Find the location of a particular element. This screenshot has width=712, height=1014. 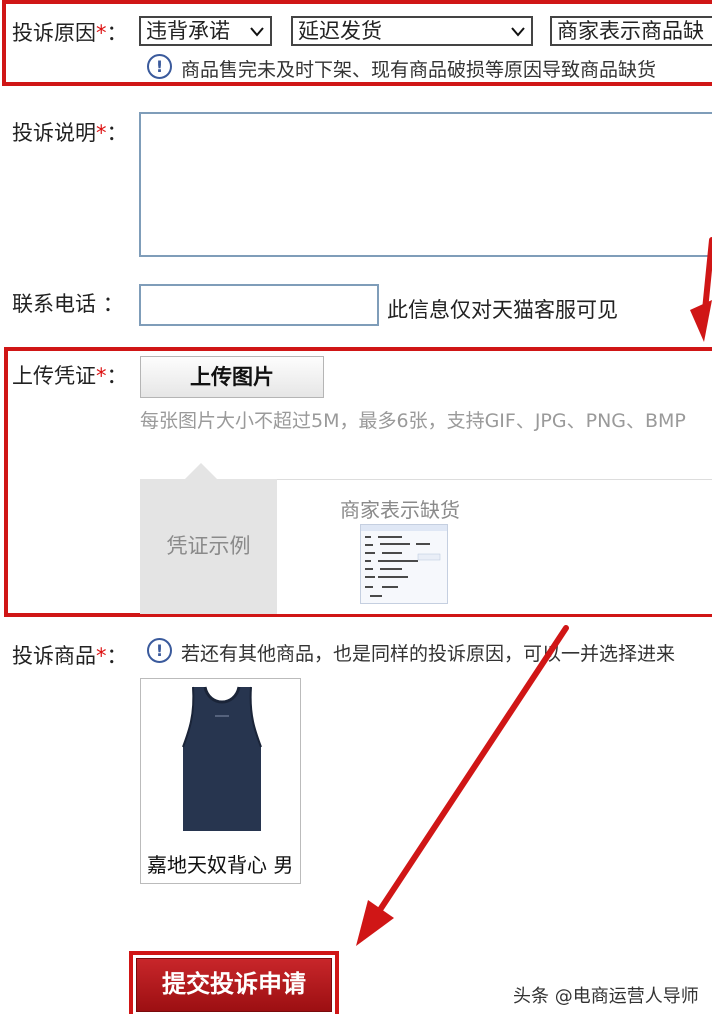

submit-complaint-button: 提交投诉申请 is located at coordinates (234, 985).